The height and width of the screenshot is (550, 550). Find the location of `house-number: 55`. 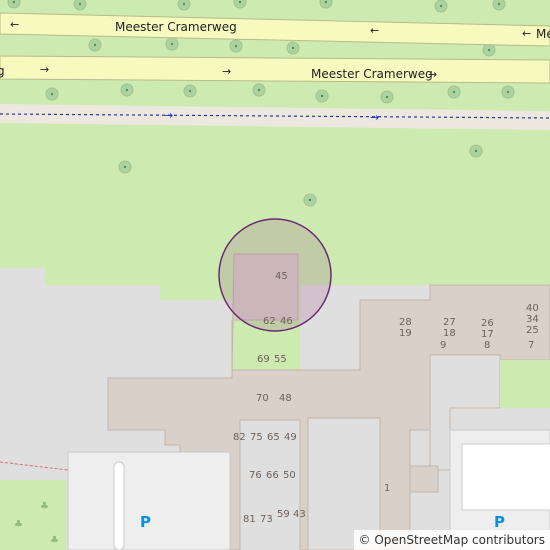

house-number: 55 is located at coordinates (280, 359).